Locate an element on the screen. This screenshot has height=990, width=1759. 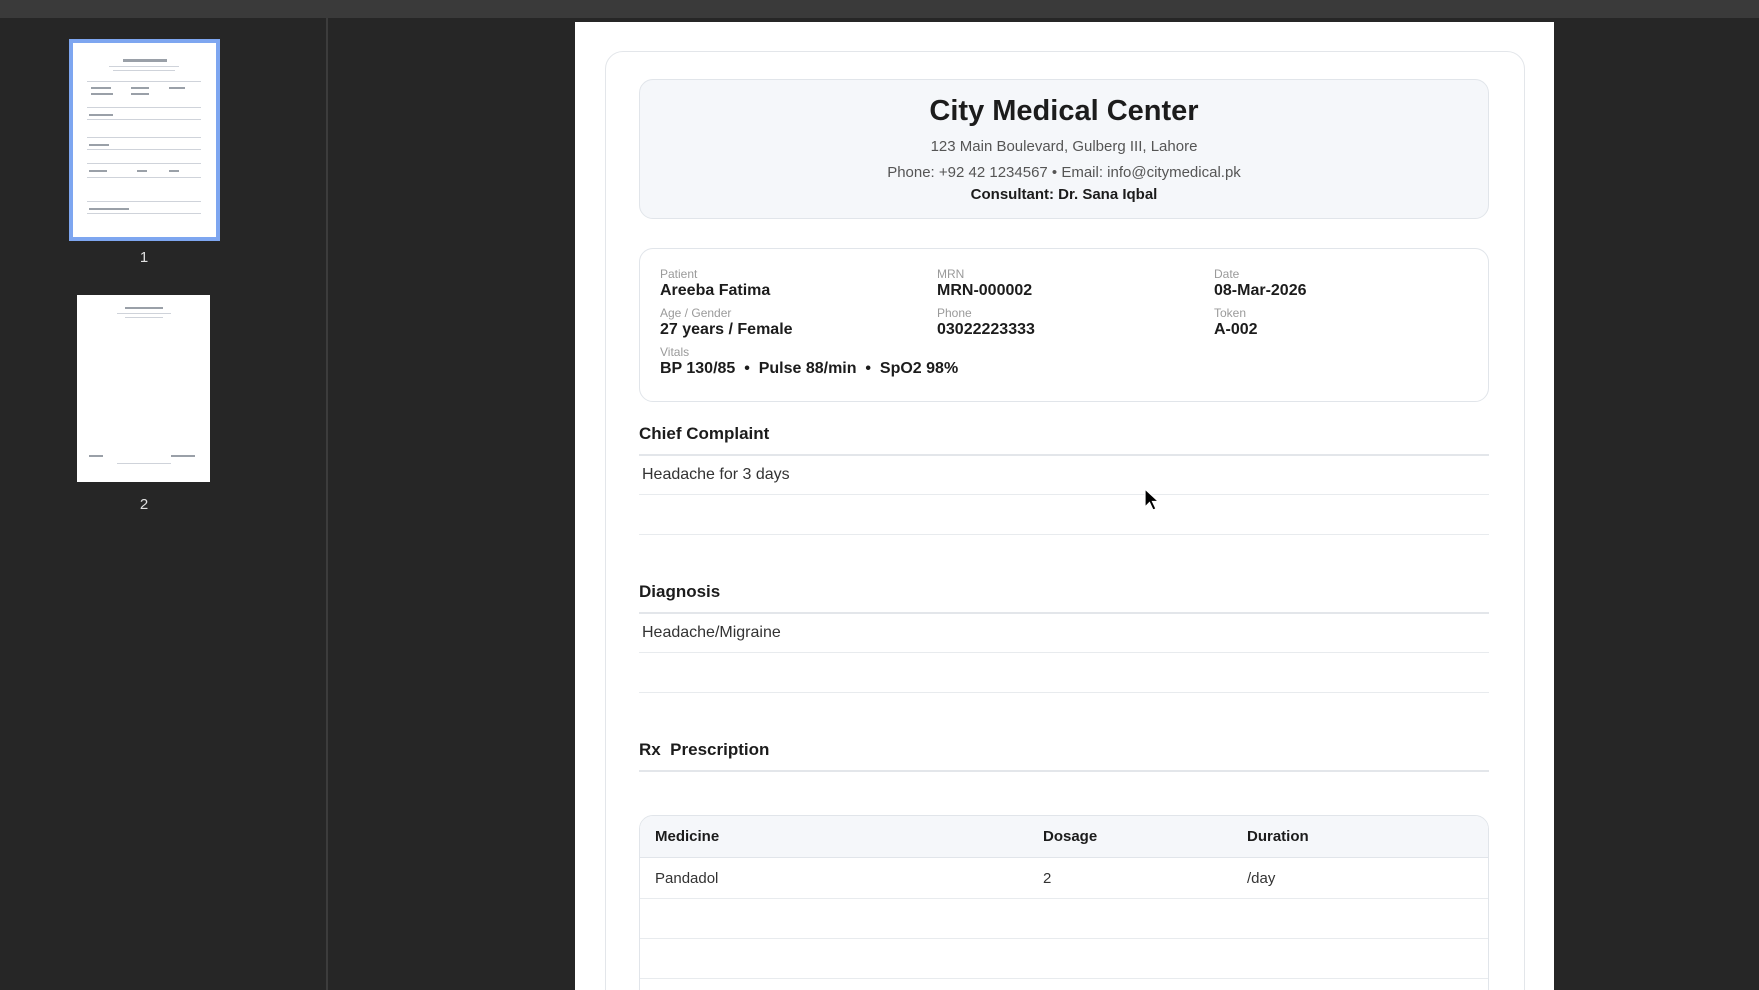
diagnosis-text: Headache/Migraine is located at coordinates (711, 632).